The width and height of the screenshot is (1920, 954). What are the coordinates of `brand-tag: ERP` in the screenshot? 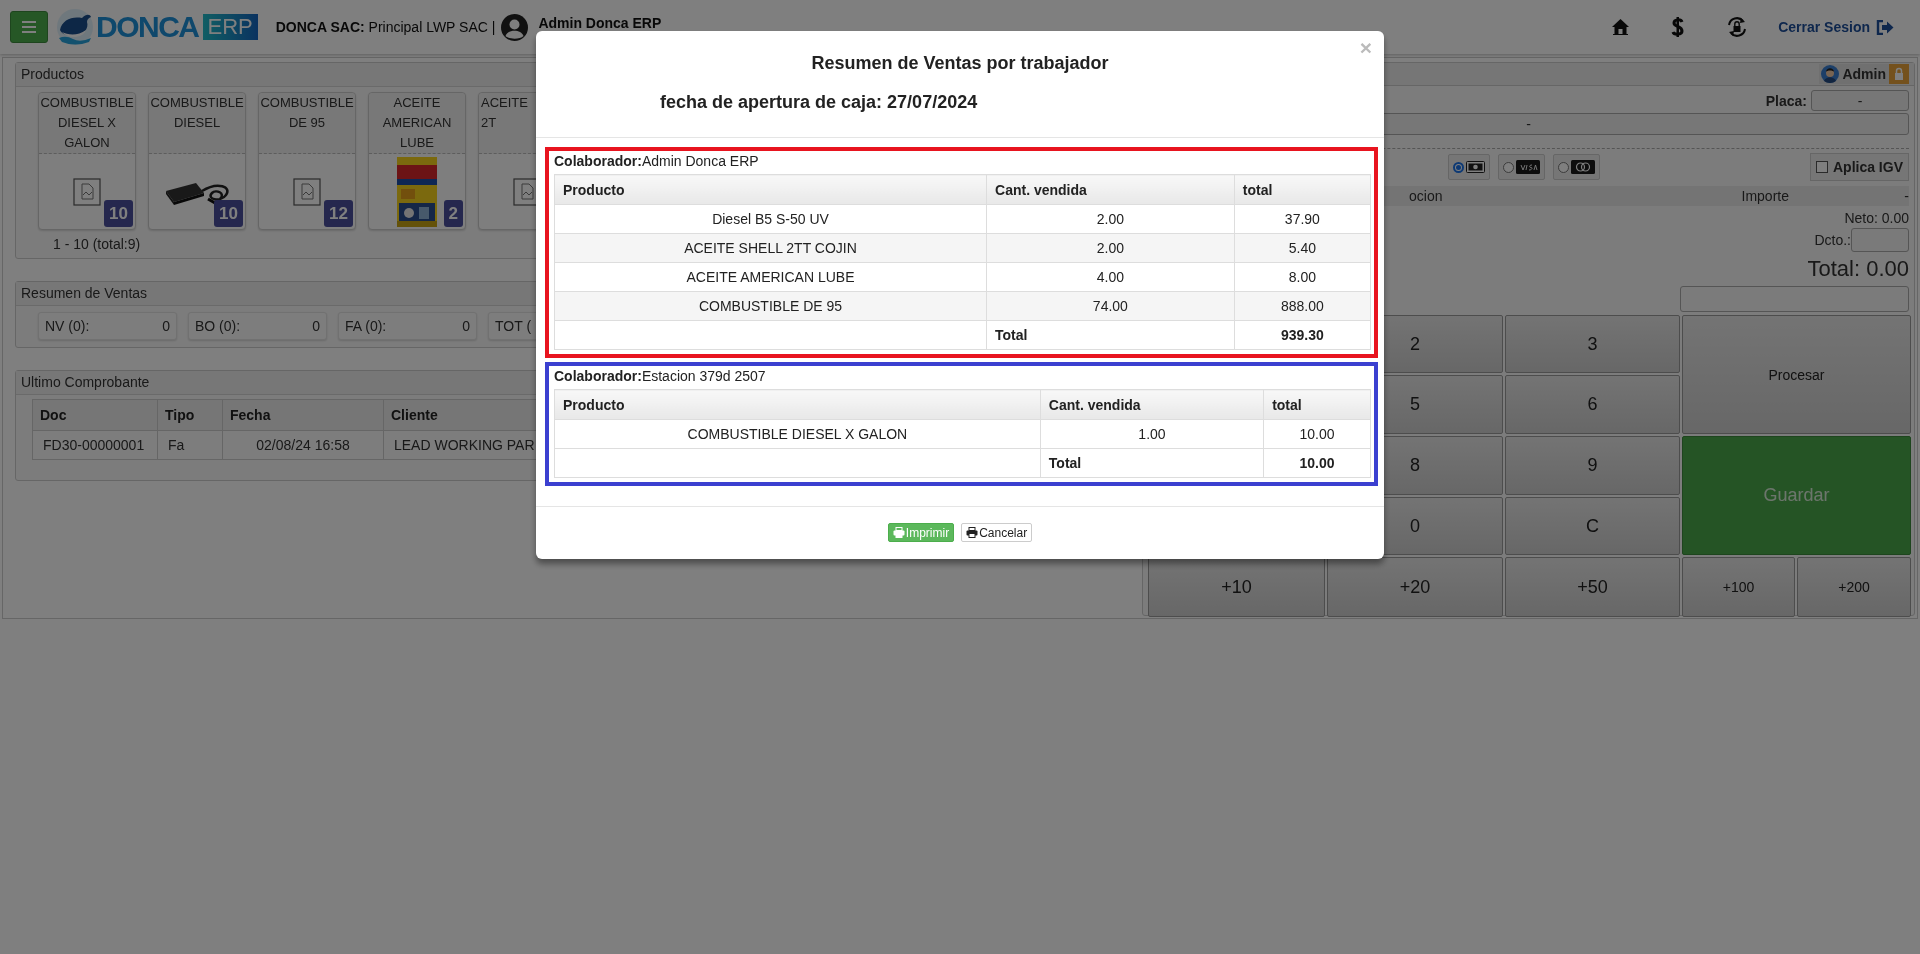 It's located at (230, 27).